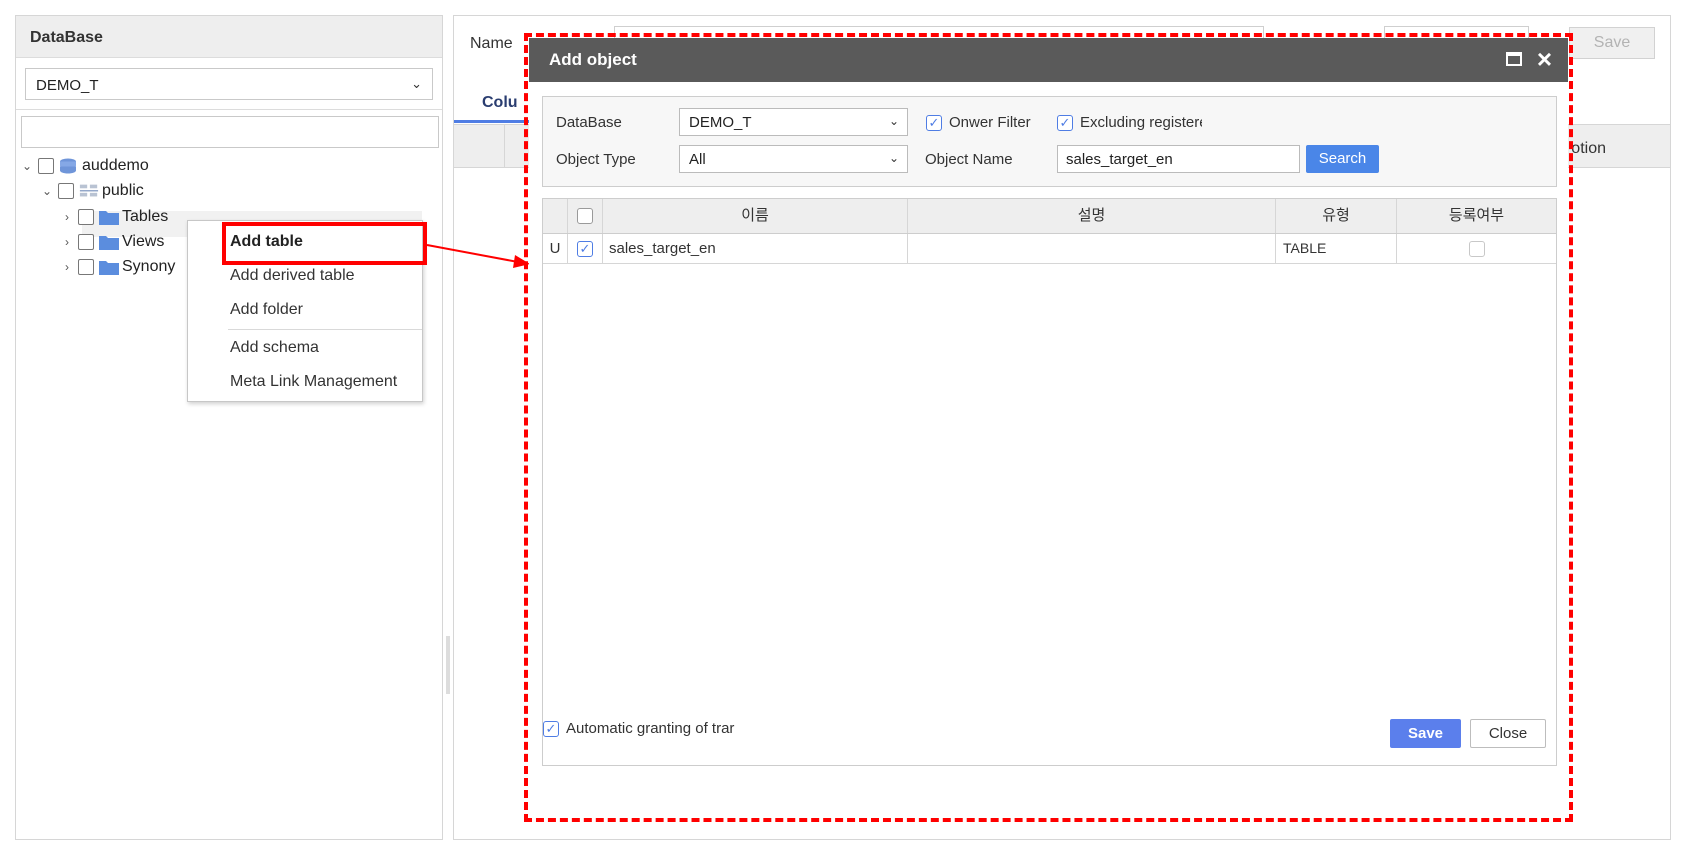 Image resolution: width=1684 pixels, height=853 pixels. Describe the element at coordinates (1092, 216) in the screenshot. I see `grid-header-description: 설명` at that location.